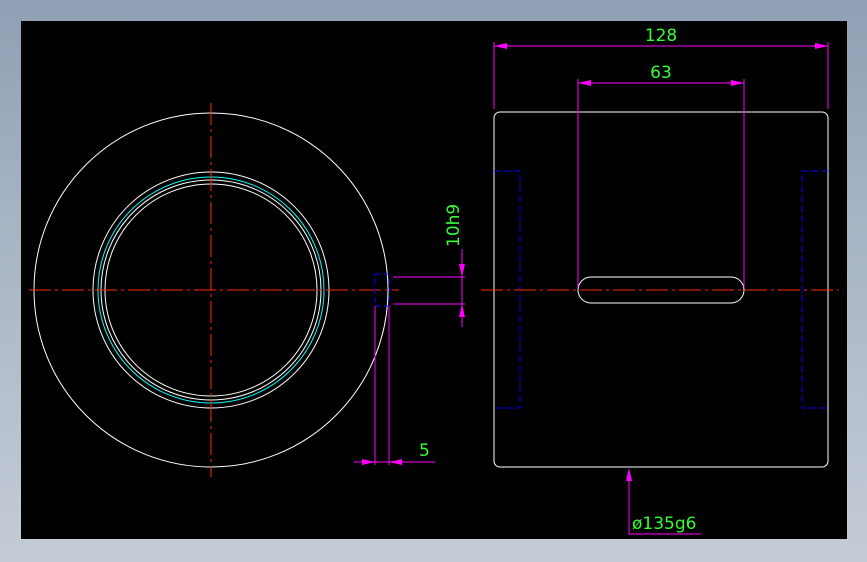 The width and height of the screenshot is (867, 562). What do you see at coordinates (661, 36) in the screenshot?
I see `overall-width-label: 128` at bounding box center [661, 36].